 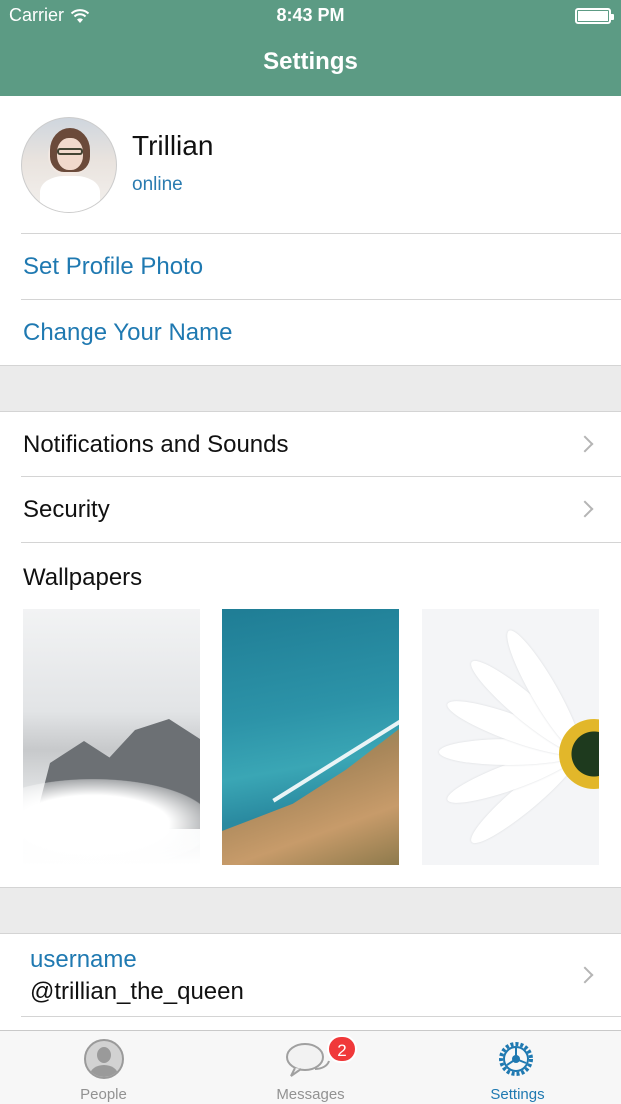 I want to click on messages-badge: 2, so click(x=342, y=1049).